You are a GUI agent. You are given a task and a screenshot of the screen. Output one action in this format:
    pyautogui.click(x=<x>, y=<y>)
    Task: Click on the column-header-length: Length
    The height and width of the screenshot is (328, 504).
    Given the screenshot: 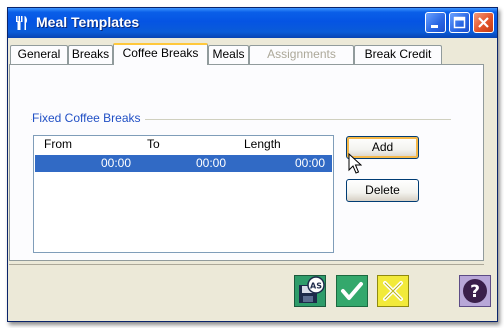 What is the action you would take?
    pyautogui.click(x=262, y=144)
    